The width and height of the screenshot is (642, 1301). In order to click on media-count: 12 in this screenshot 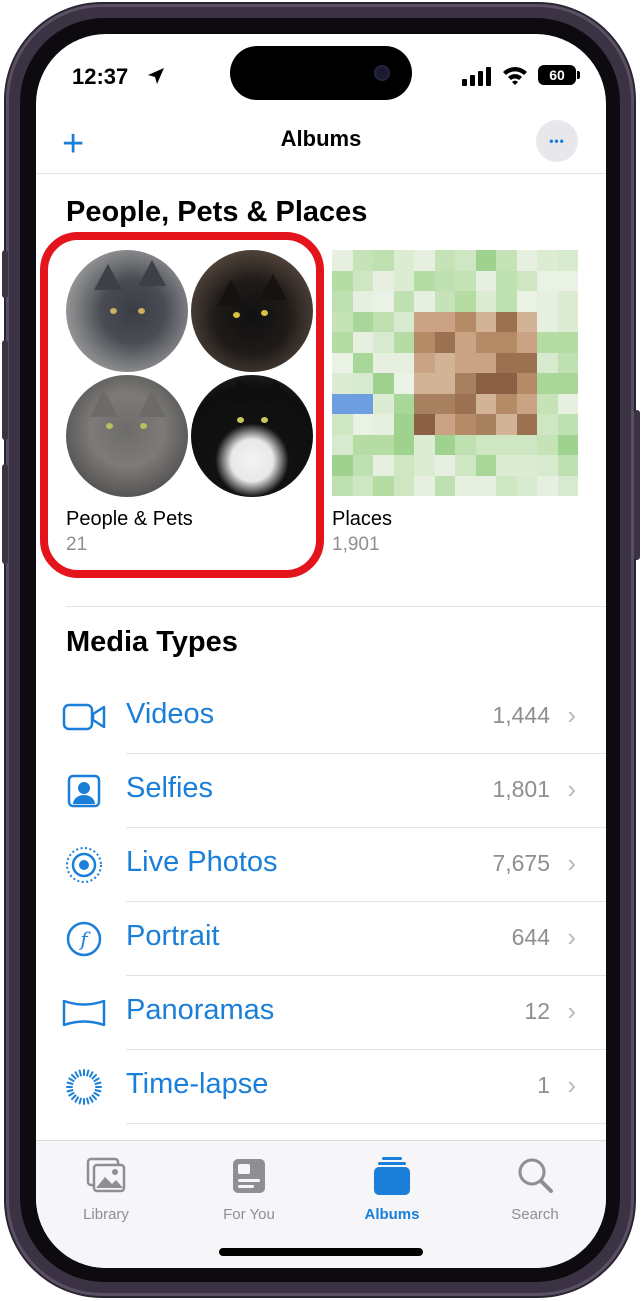, I will do `click(537, 1011)`.